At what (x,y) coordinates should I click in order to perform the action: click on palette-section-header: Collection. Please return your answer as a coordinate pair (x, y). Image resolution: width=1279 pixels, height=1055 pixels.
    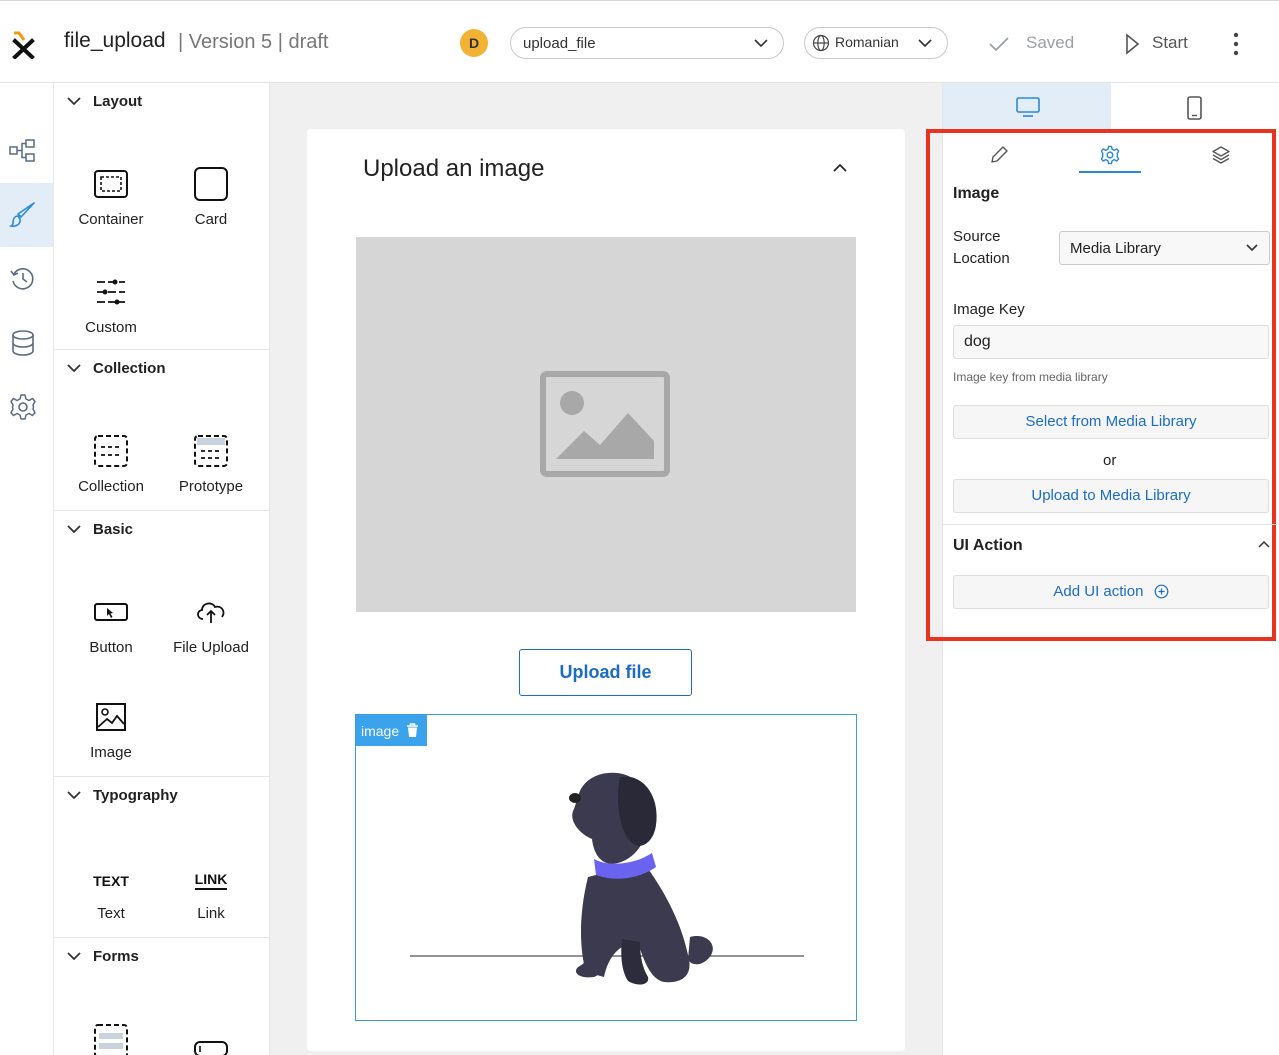
    Looking at the image, I should click on (116, 368).